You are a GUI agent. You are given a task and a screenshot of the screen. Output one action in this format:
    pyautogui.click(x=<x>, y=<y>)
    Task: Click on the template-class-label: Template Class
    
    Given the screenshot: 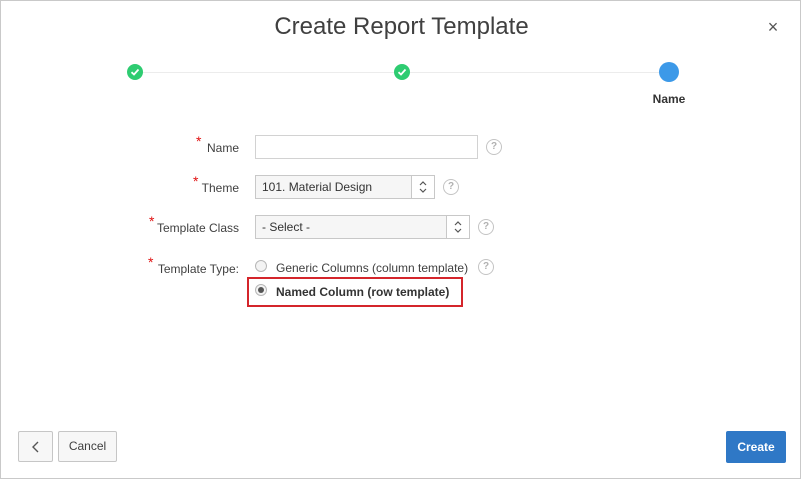 What is the action you would take?
    pyautogui.click(x=197, y=228)
    